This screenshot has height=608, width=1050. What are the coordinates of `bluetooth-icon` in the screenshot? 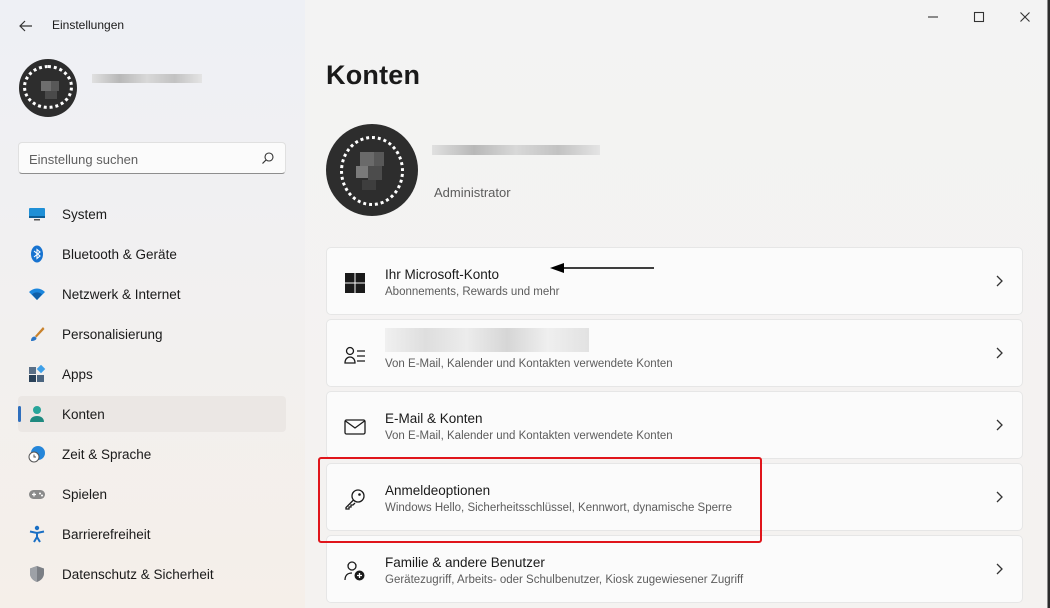 It's located at (37, 254).